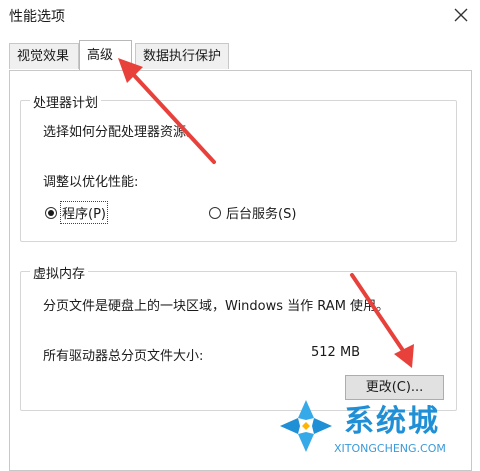 Image resolution: width=480 pixels, height=471 pixels. I want to click on close-icon, so click(461, 15).